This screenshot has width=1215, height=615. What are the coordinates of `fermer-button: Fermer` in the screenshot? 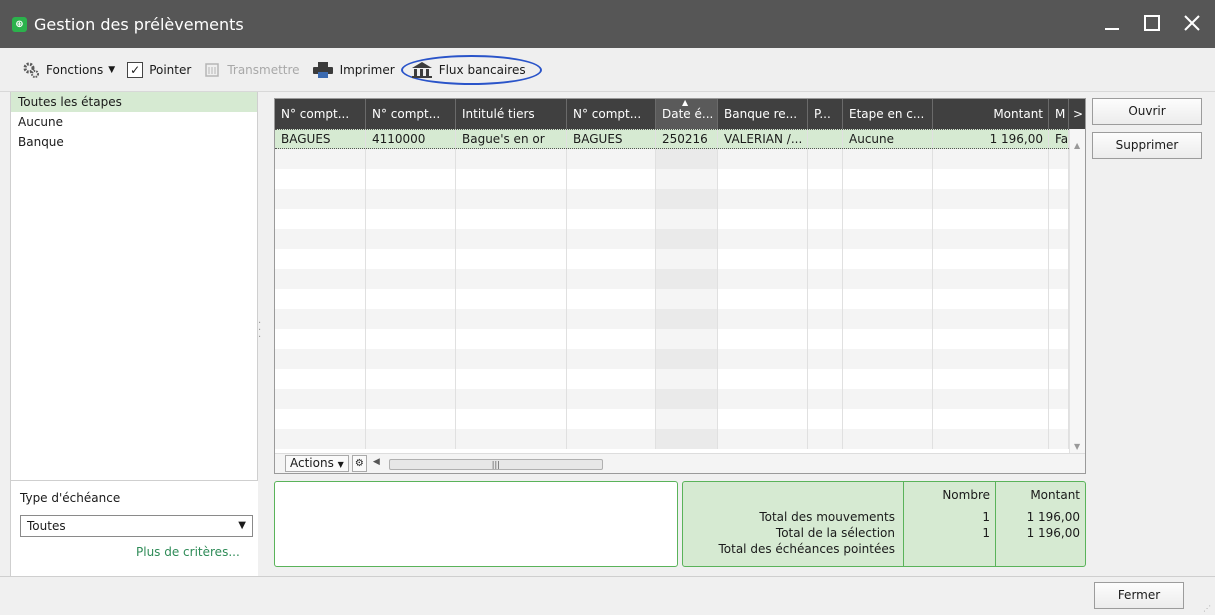 It's located at (1139, 595).